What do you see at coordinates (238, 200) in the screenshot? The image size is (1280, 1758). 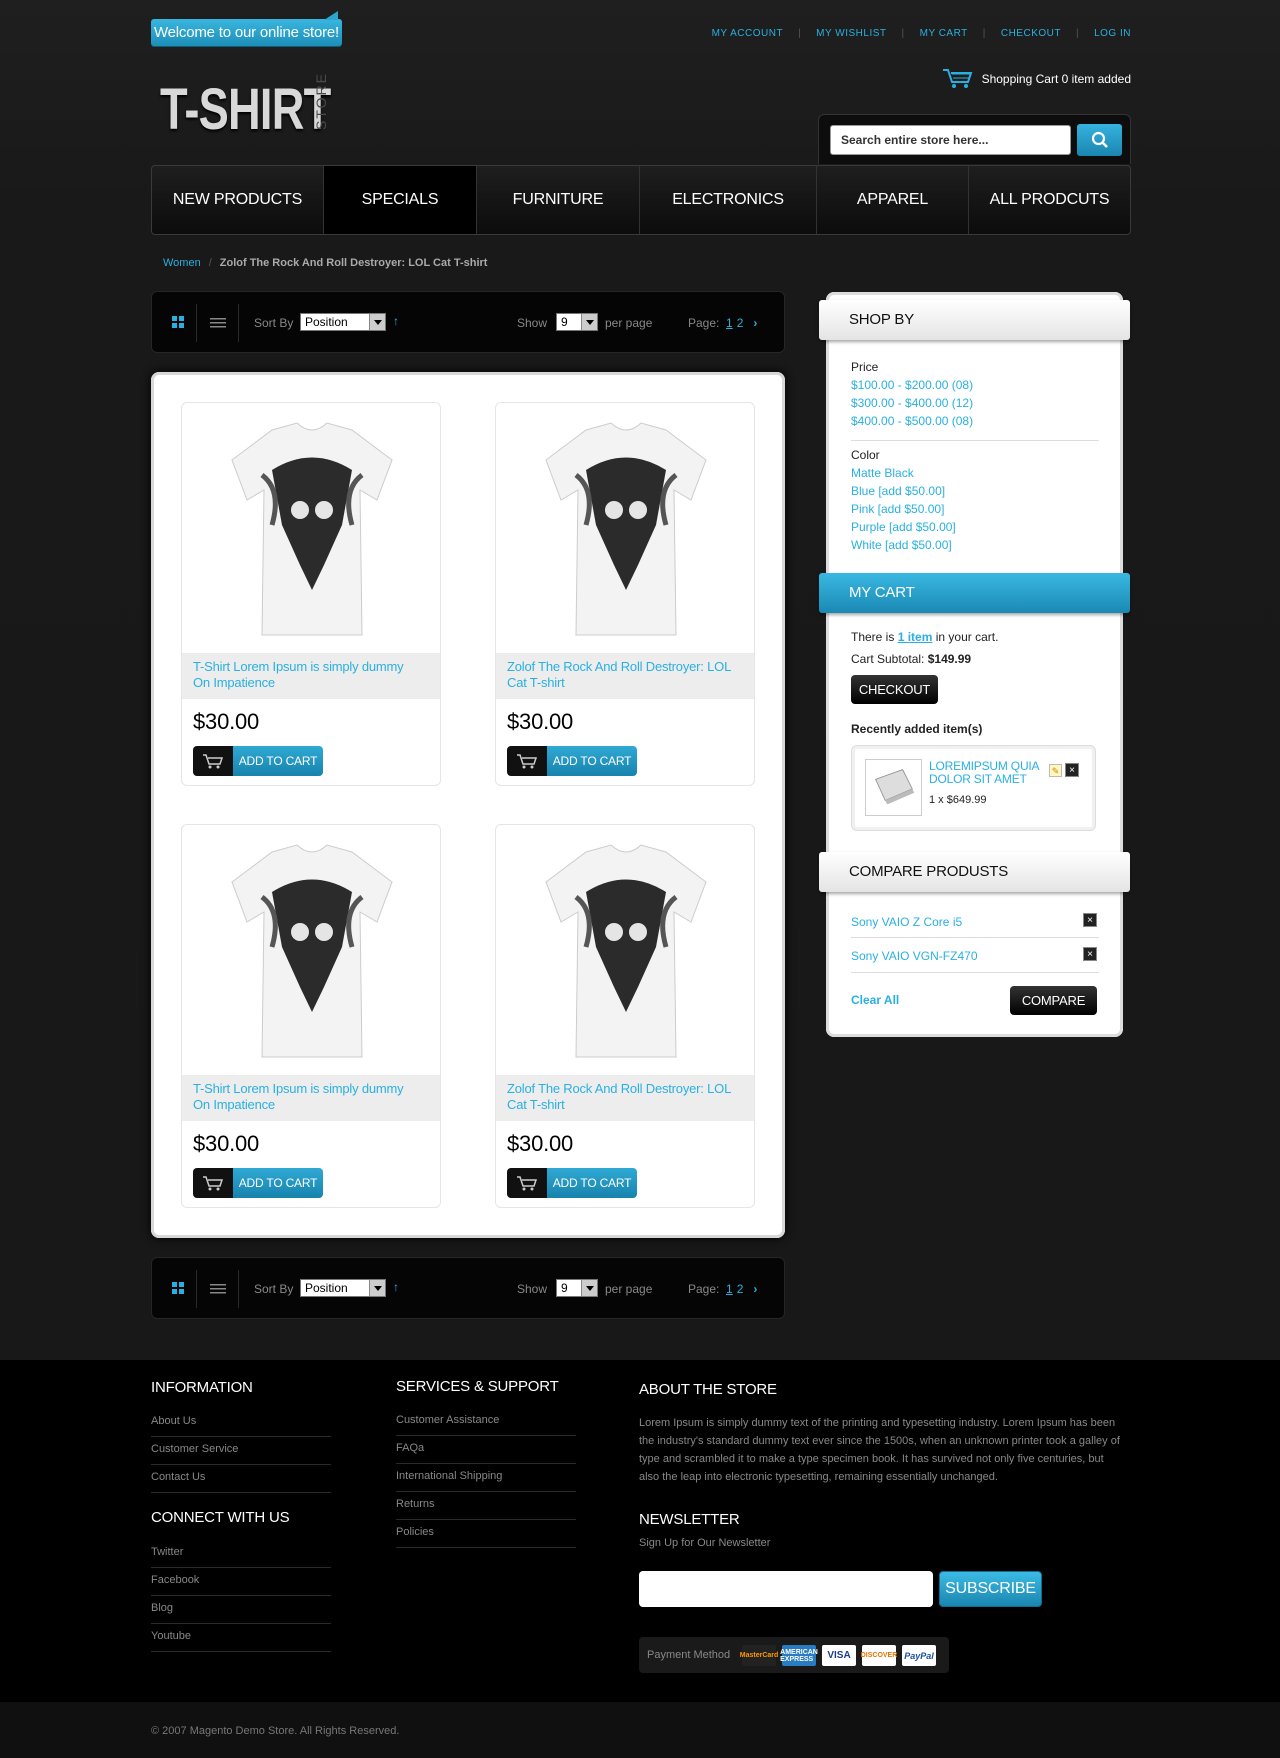 I see `nav-new-products: NEW PRODUCTS` at bounding box center [238, 200].